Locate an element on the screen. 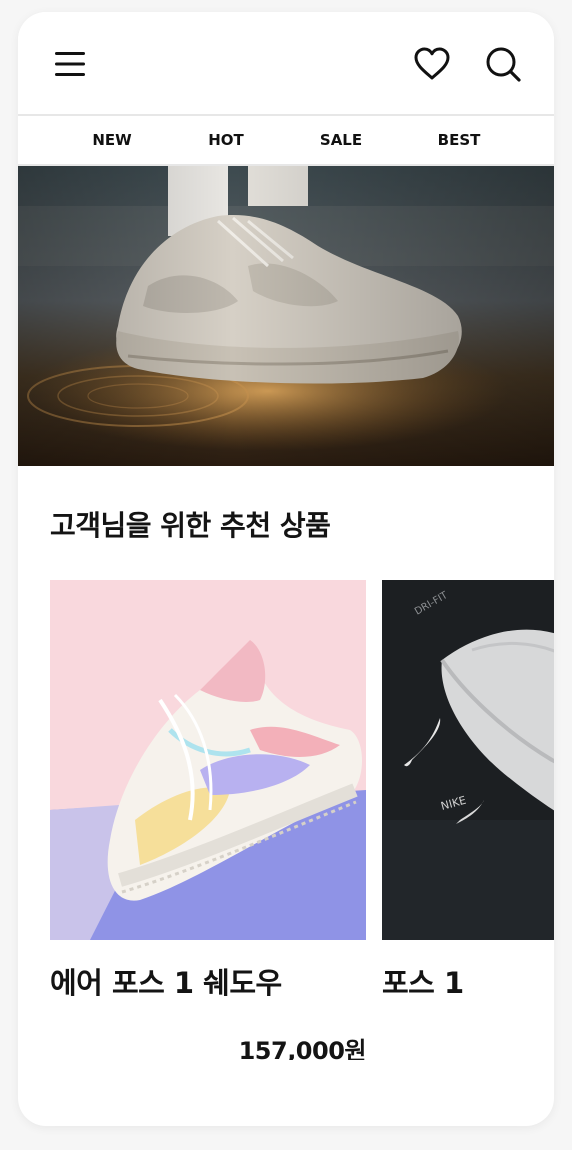  menu-button is located at coordinates (70, 64).